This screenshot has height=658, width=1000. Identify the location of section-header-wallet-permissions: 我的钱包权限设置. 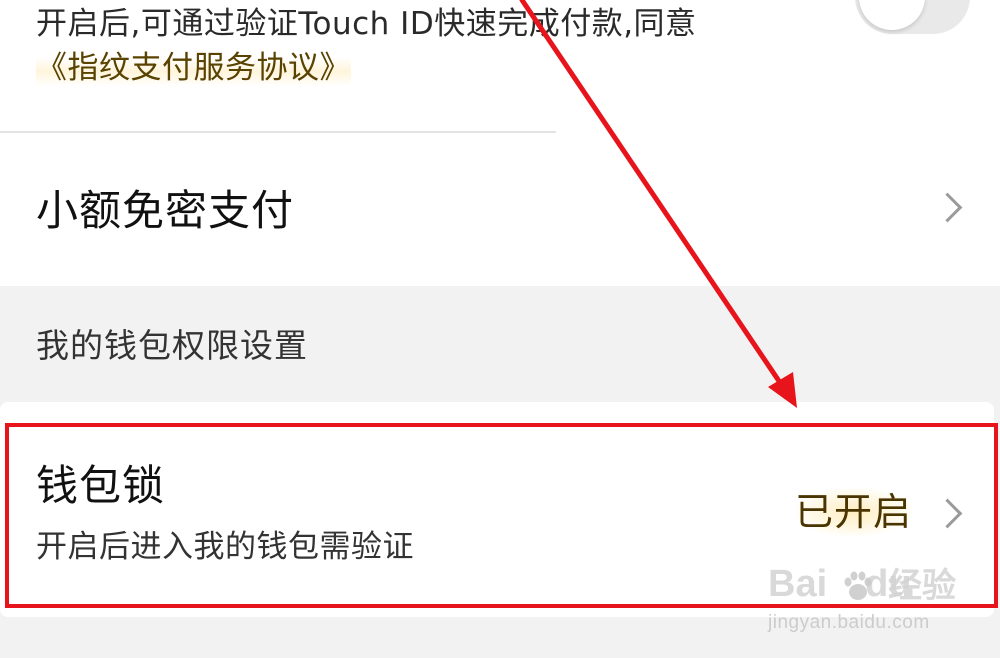
(172, 345).